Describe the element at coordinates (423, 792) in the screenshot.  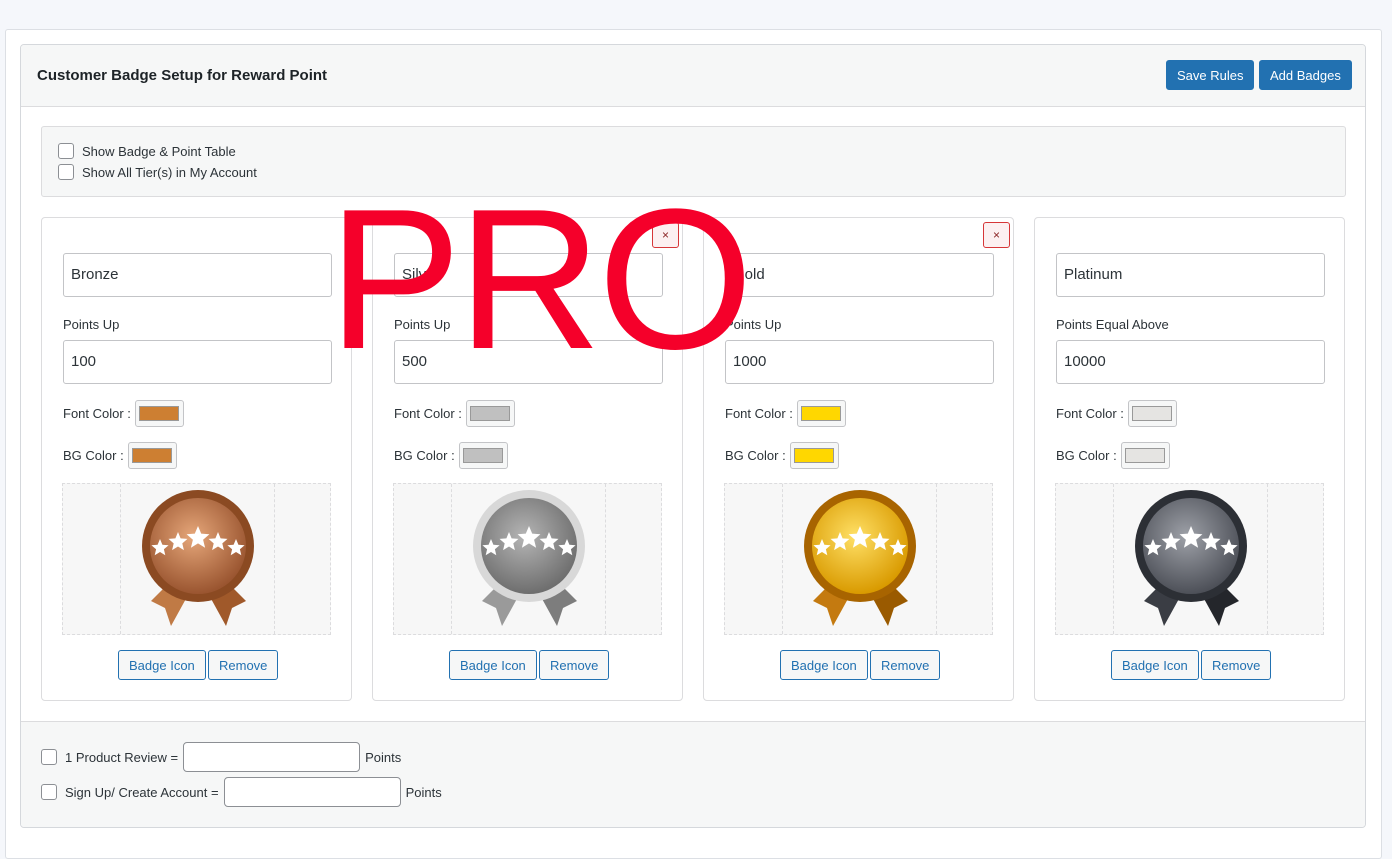
I see `signup-points-suffix: Points` at that location.